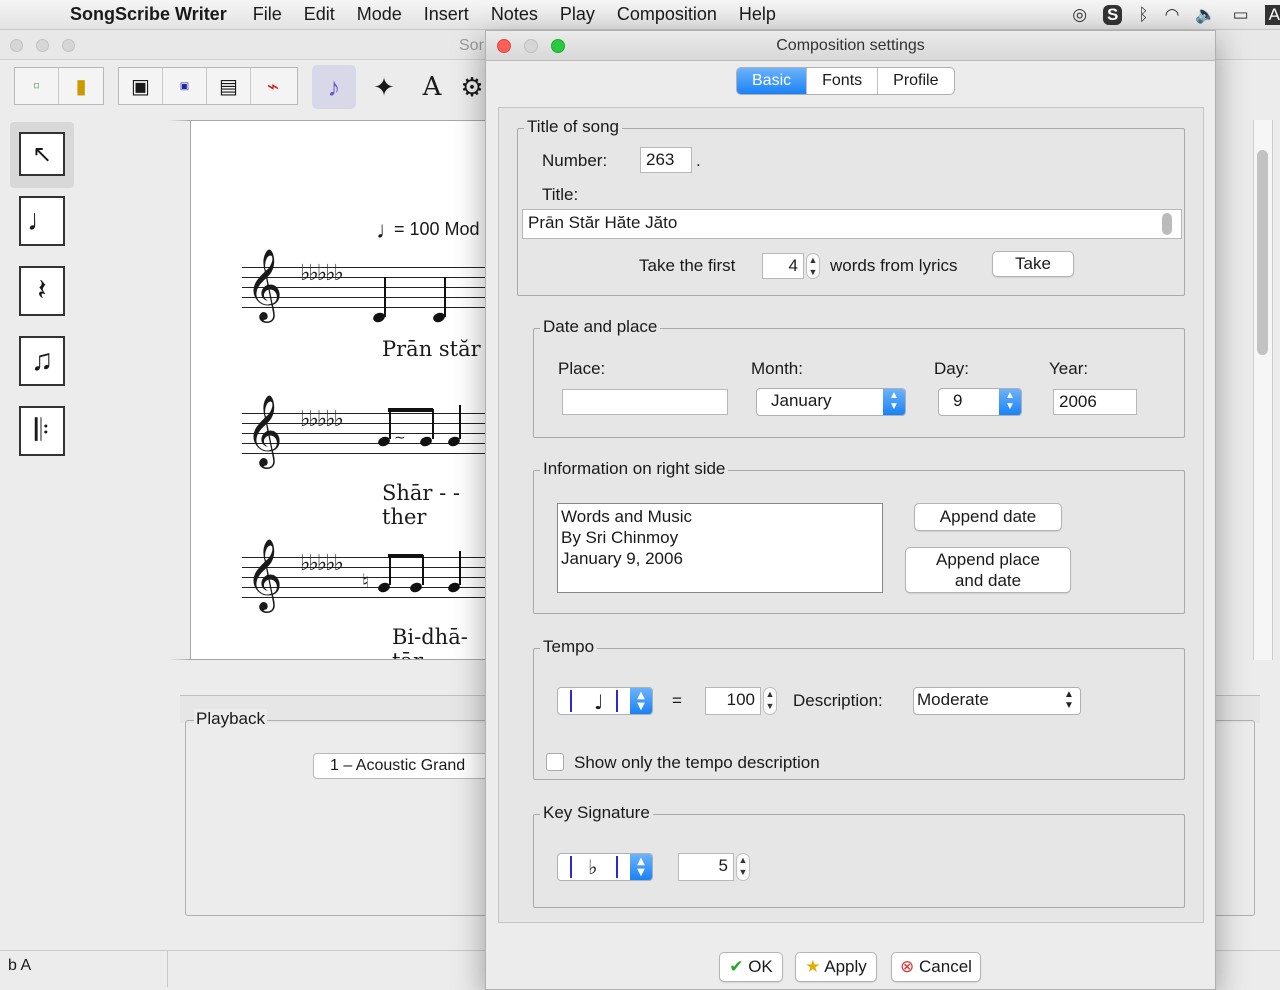 Image resolution: width=1280 pixels, height=990 pixels. Describe the element at coordinates (634, 469) in the screenshot. I see `info-group-legend: Information on right side` at that location.